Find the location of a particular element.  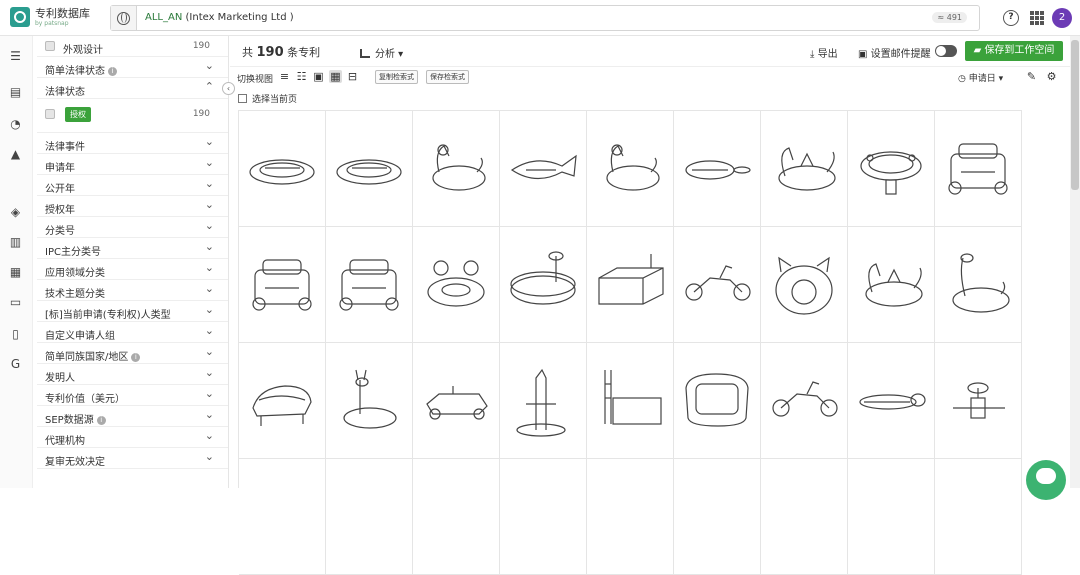

save-query-button: 保存检索式 is located at coordinates (447, 77).